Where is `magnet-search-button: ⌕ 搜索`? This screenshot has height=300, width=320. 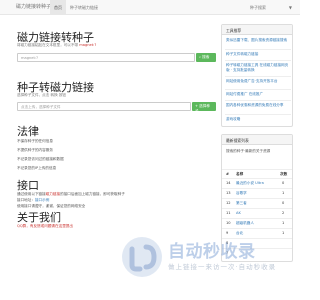 magnet-search-button: ⌕ 搜索 is located at coordinates (206, 57).